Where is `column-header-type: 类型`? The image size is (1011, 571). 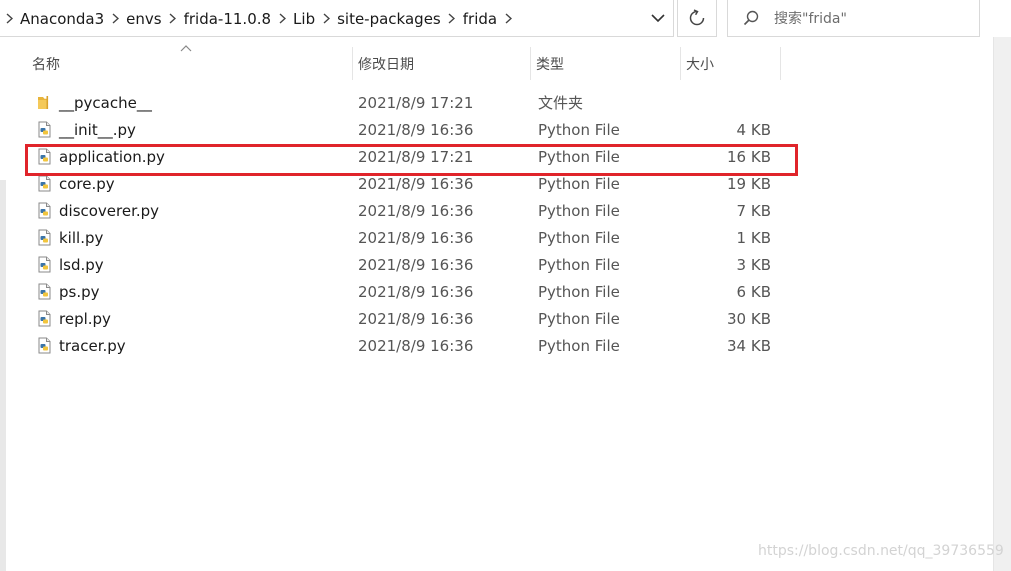 column-header-type: 类型 is located at coordinates (605, 63).